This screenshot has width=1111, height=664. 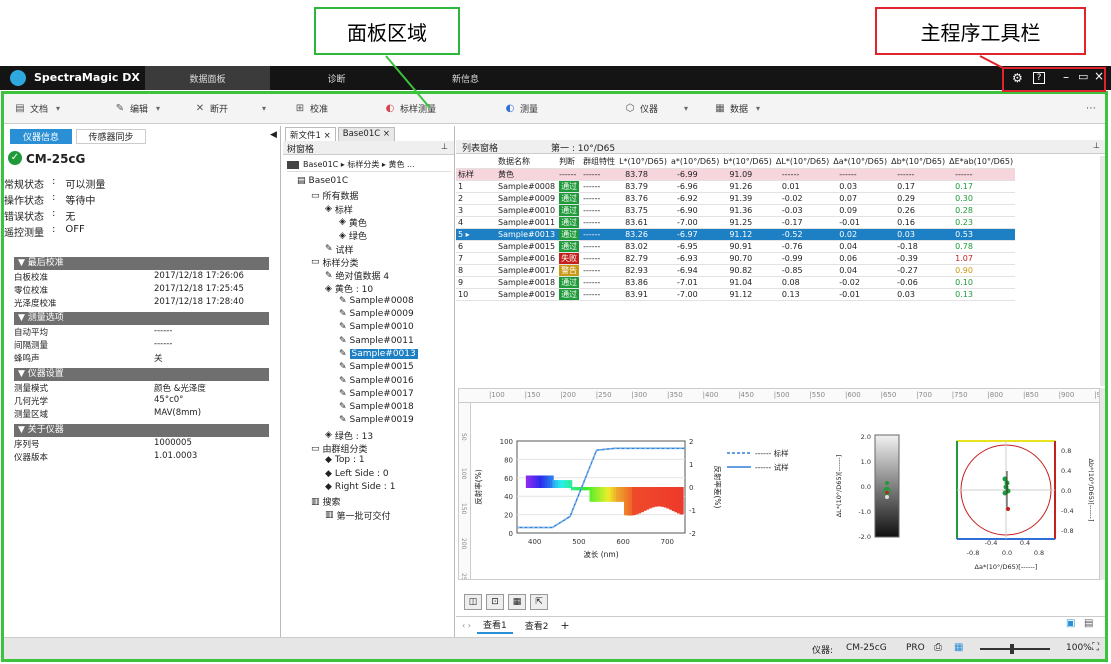 I want to click on column-header: ΔL*(10°/D65), so click(x=802, y=162).